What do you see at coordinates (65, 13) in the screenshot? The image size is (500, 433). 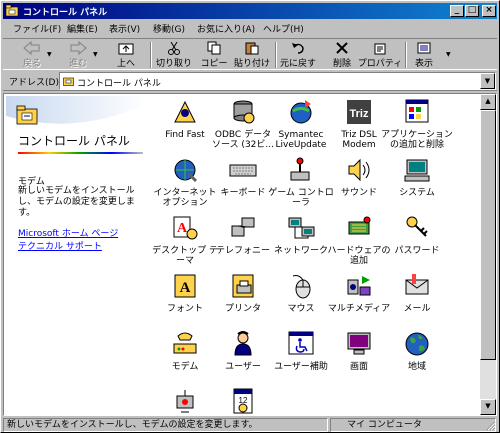 I see `window-title: コントロール パネル` at bounding box center [65, 13].